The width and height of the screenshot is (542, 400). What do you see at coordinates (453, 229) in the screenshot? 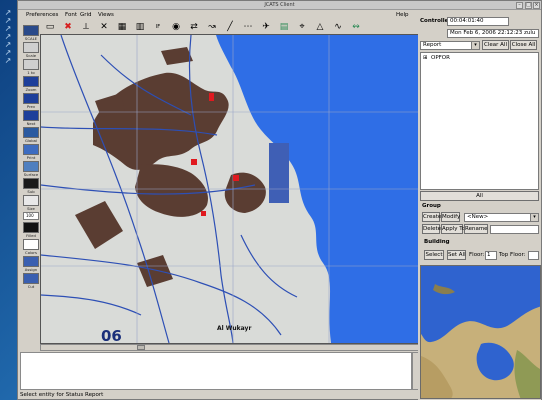
I see `apply-to-button: Apply To` at bounding box center [453, 229].